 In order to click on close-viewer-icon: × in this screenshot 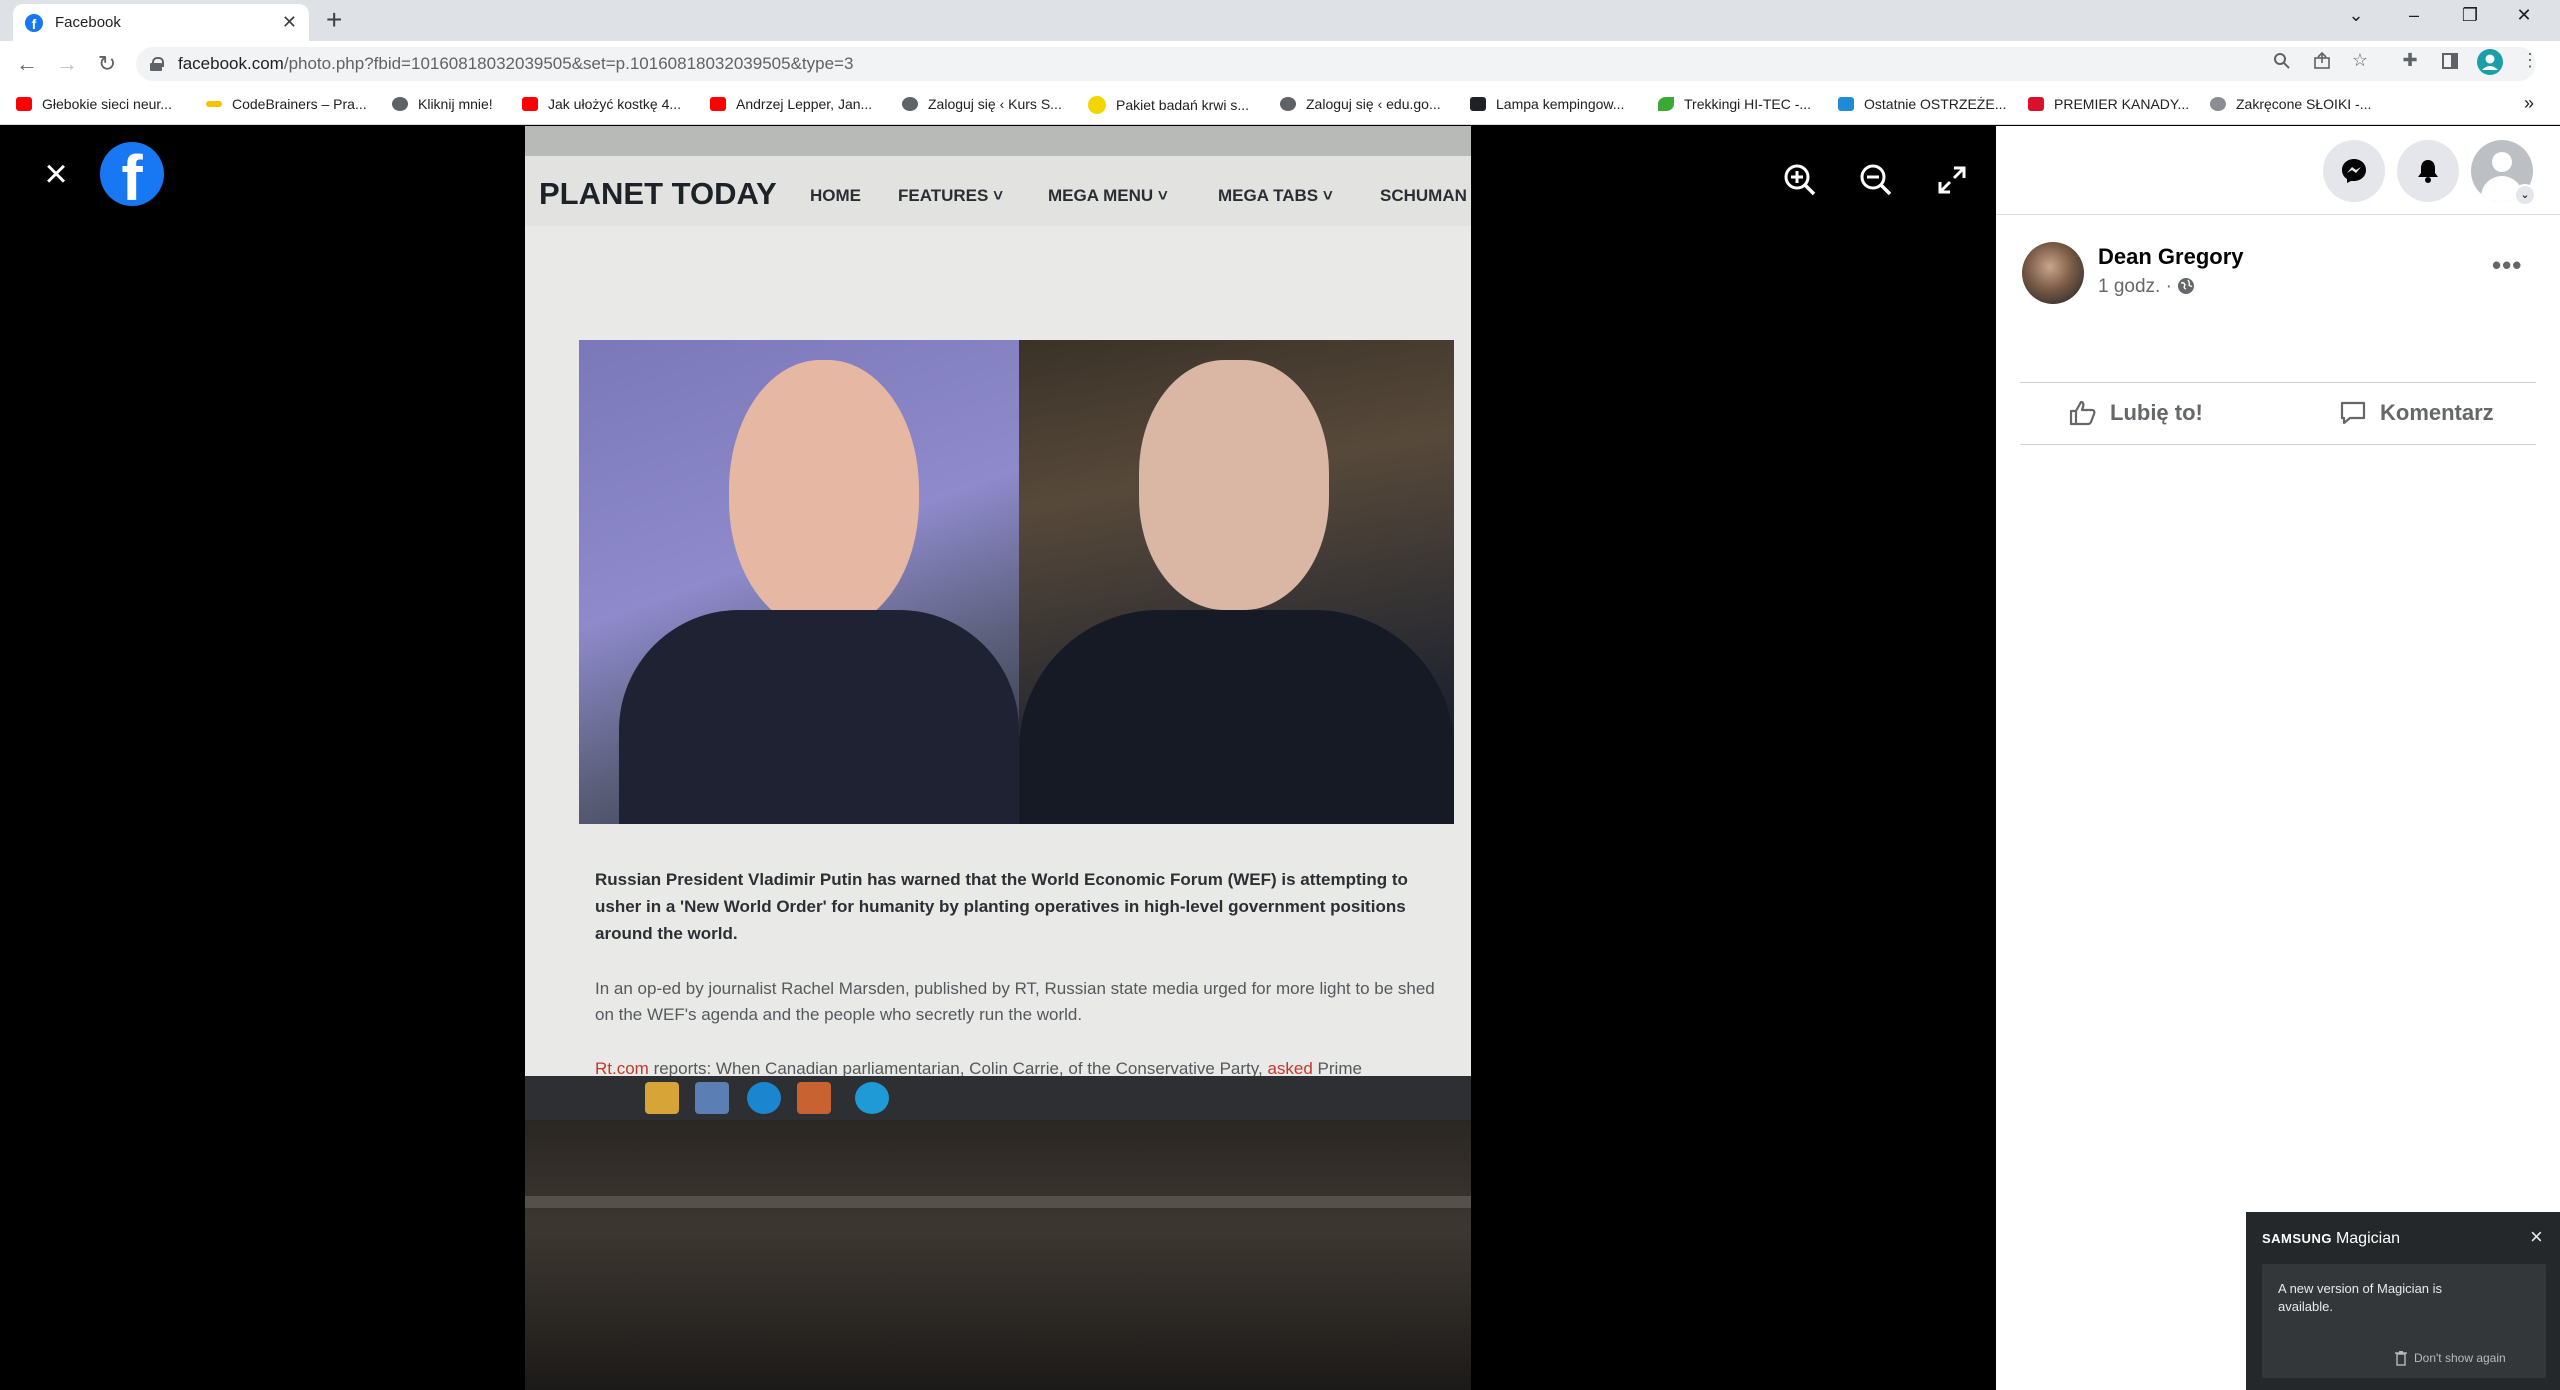, I will do `click(56, 174)`.